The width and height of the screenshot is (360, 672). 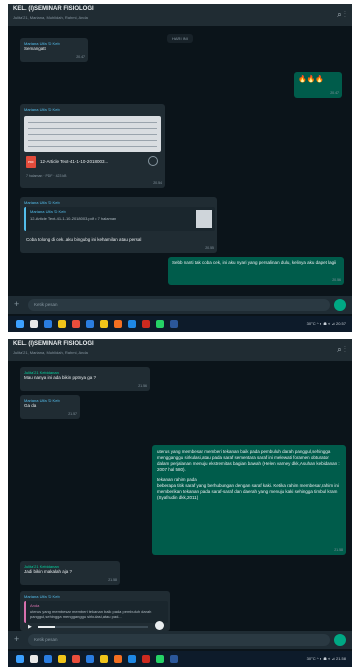 I want to click on message-time: 20.54, so click(x=157, y=183).